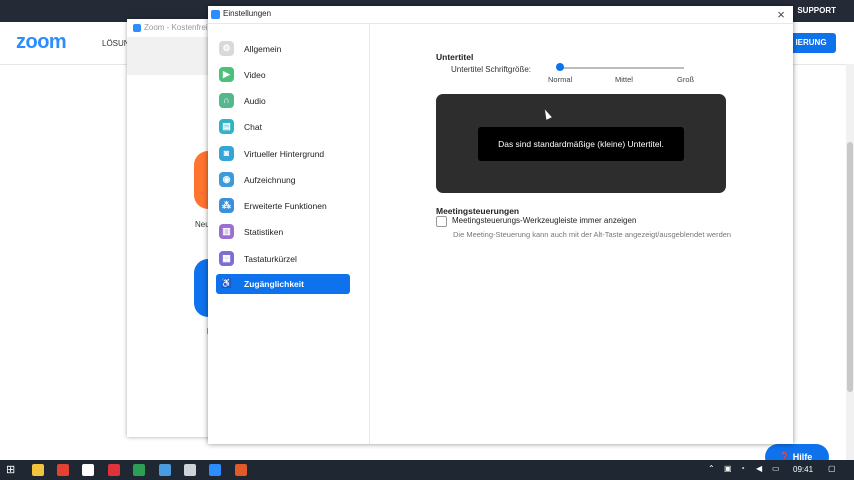  I want to click on headphones-icon: ∩, so click(226, 100).